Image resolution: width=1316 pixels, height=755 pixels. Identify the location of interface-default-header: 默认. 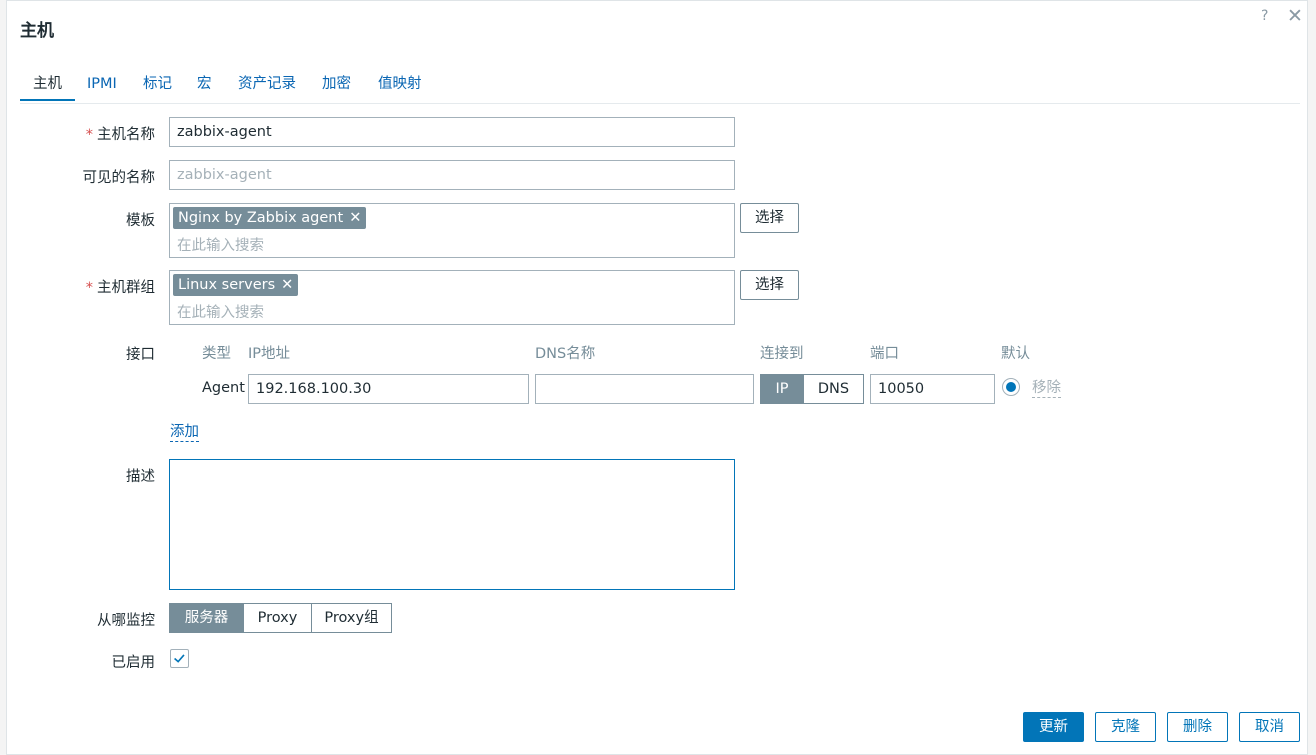
(1015, 354).